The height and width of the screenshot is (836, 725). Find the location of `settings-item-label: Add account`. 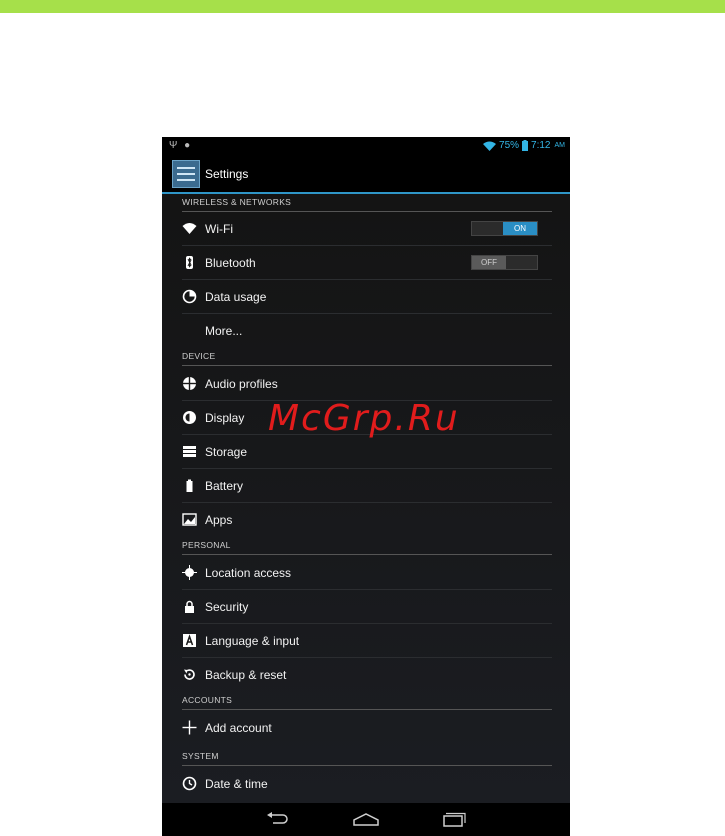

settings-item-label: Add account is located at coordinates (238, 728).